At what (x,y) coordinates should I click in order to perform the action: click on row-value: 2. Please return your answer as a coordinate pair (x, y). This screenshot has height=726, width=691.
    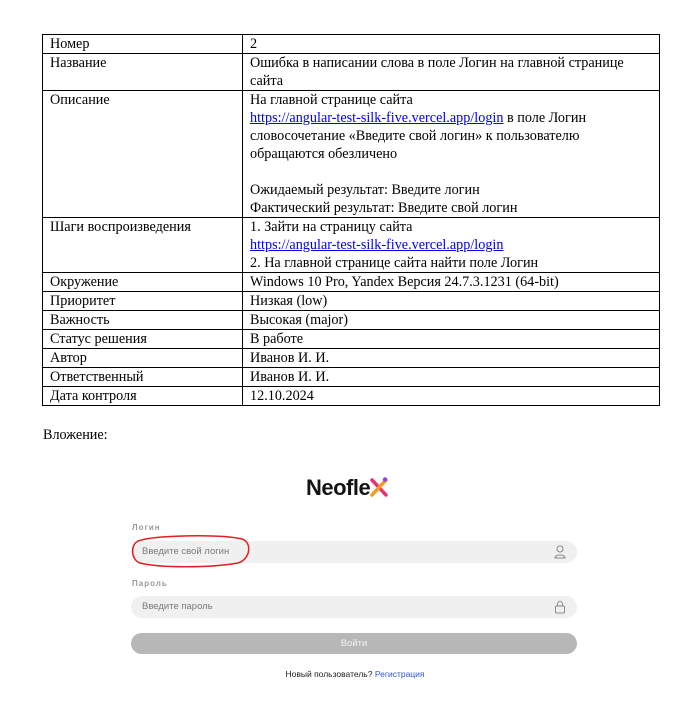
    Looking at the image, I should click on (451, 44).